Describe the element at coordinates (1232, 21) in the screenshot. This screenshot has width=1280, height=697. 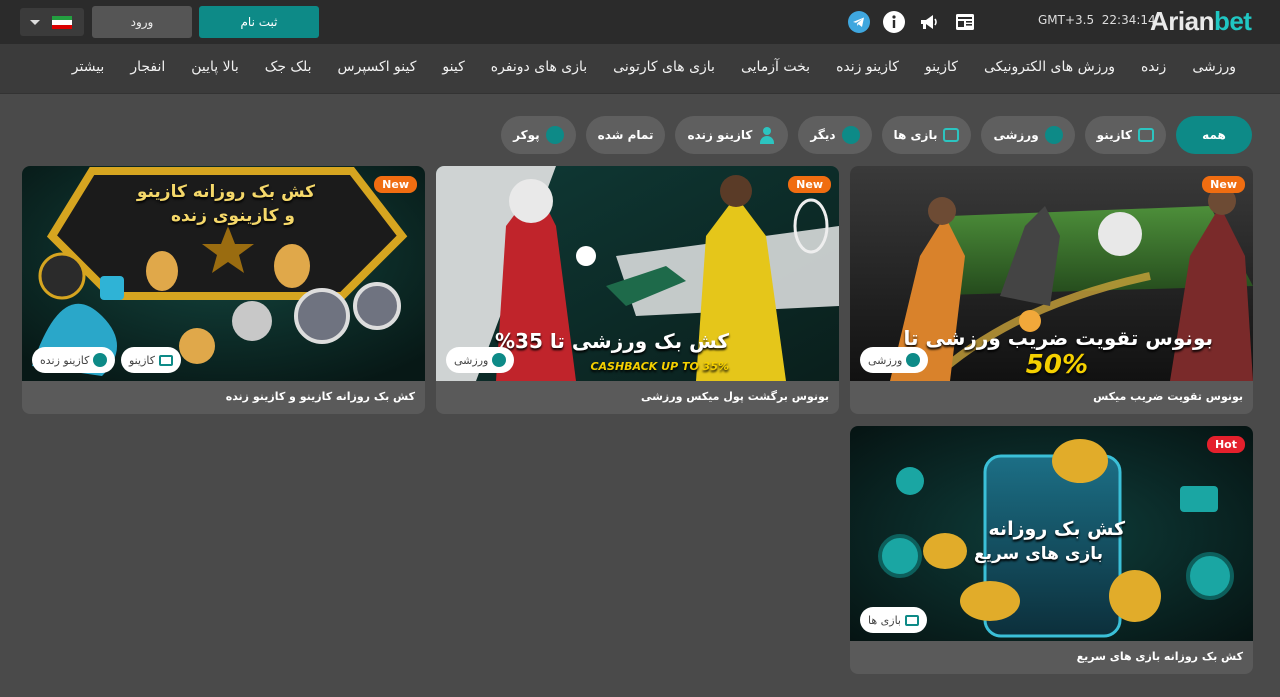
I see `logo-text-2: bet` at that location.